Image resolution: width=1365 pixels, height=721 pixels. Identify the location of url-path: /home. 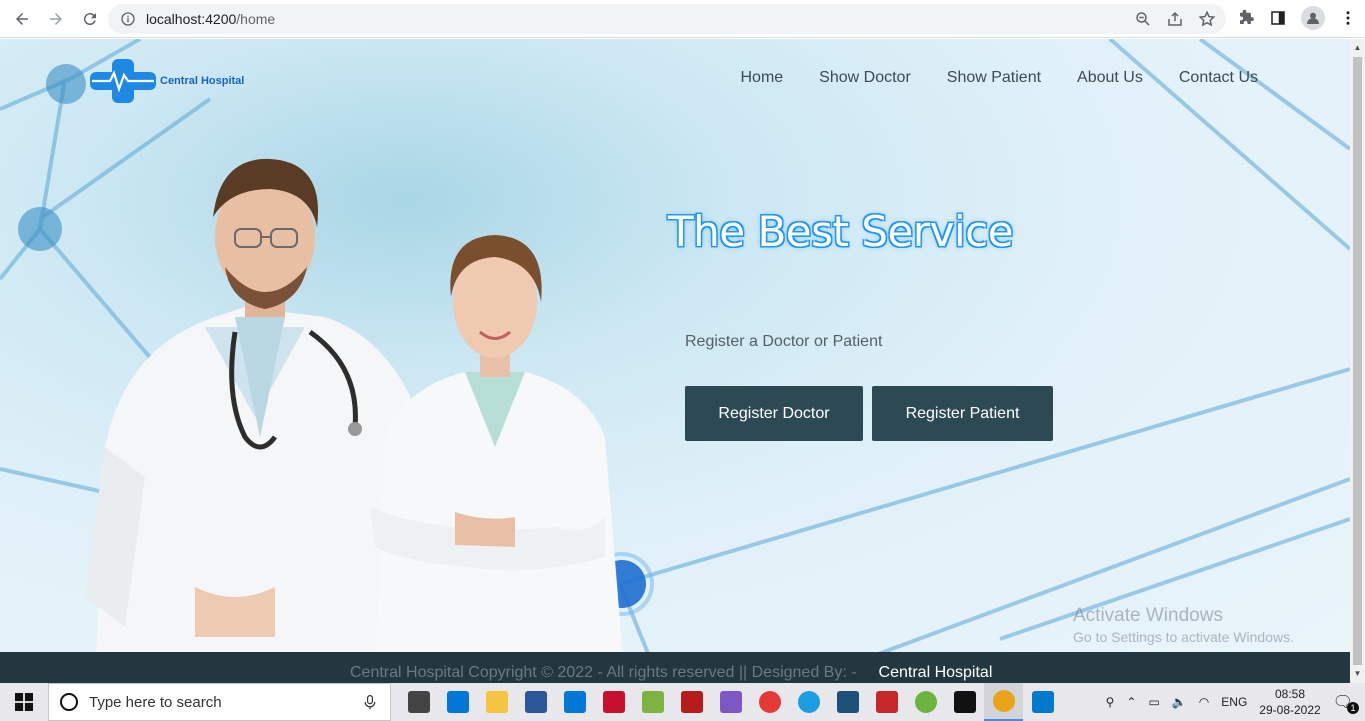
(256, 19).